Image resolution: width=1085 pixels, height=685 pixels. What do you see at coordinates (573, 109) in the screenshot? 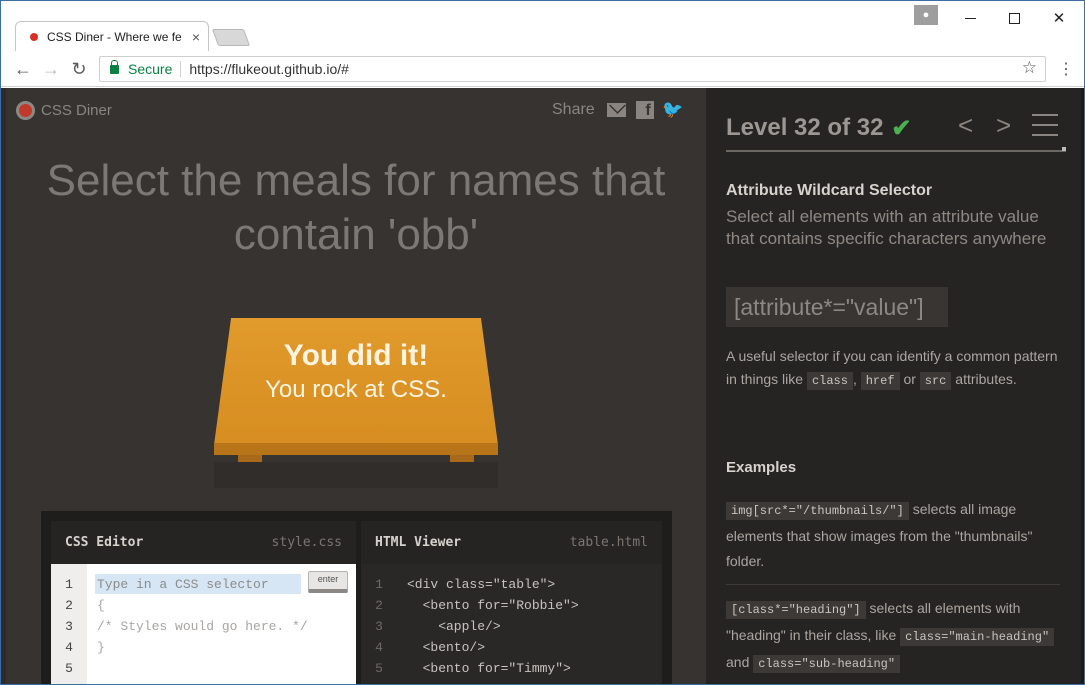
I see `share-label: Share` at bounding box center [573, 109].